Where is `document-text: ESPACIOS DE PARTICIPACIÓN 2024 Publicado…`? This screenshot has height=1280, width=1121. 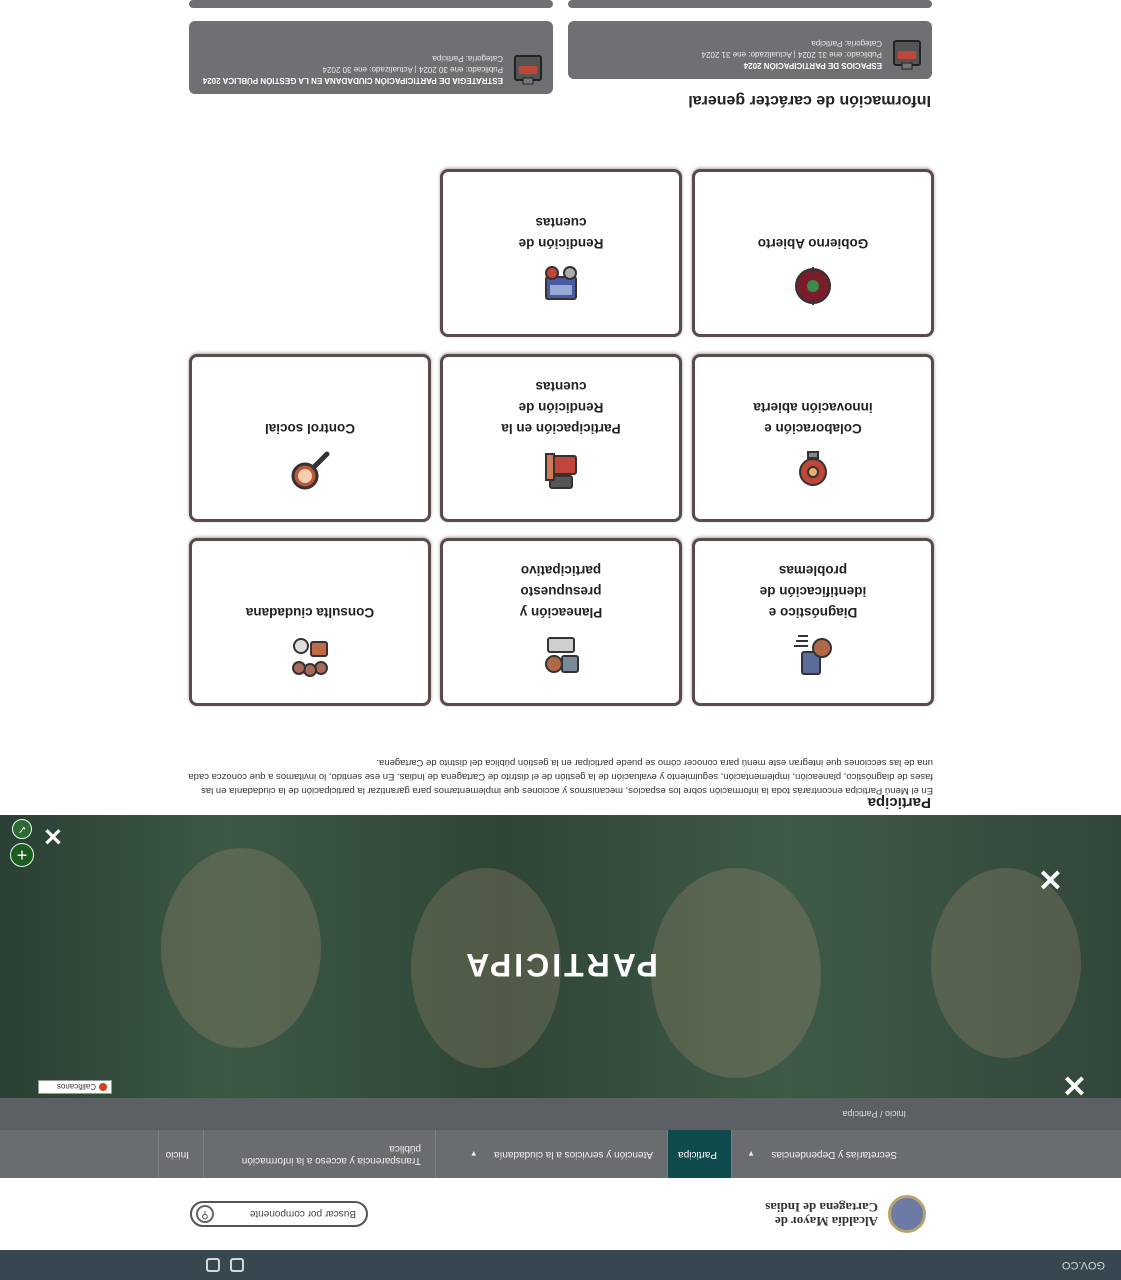 document-text: ESPACIOS DE PARTICIPACIÓN 2024 Publicado… is located at coordinates (792, 54).